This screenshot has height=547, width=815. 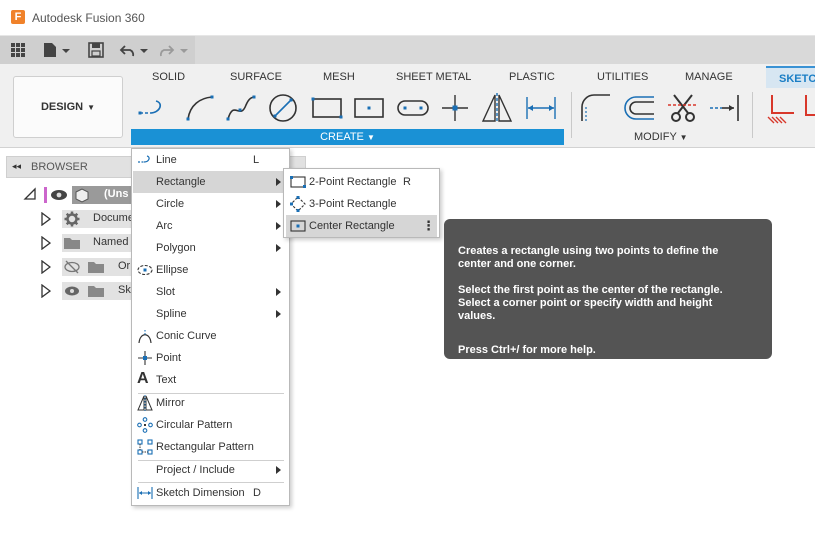 What do you see at coordinates (413, 108) in the screenshot?
I see `slot-tool-icon` at bounding box center [413, 108].